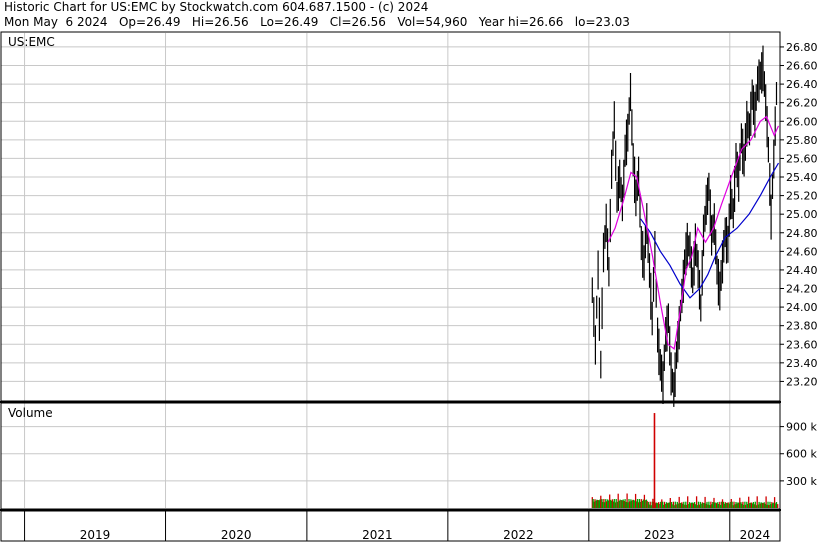 This screenshot has height=543, width=830. Describe the element at coordinates (802, 140) in the screenshot. I see `price-tick-label: 25.80` at that location.